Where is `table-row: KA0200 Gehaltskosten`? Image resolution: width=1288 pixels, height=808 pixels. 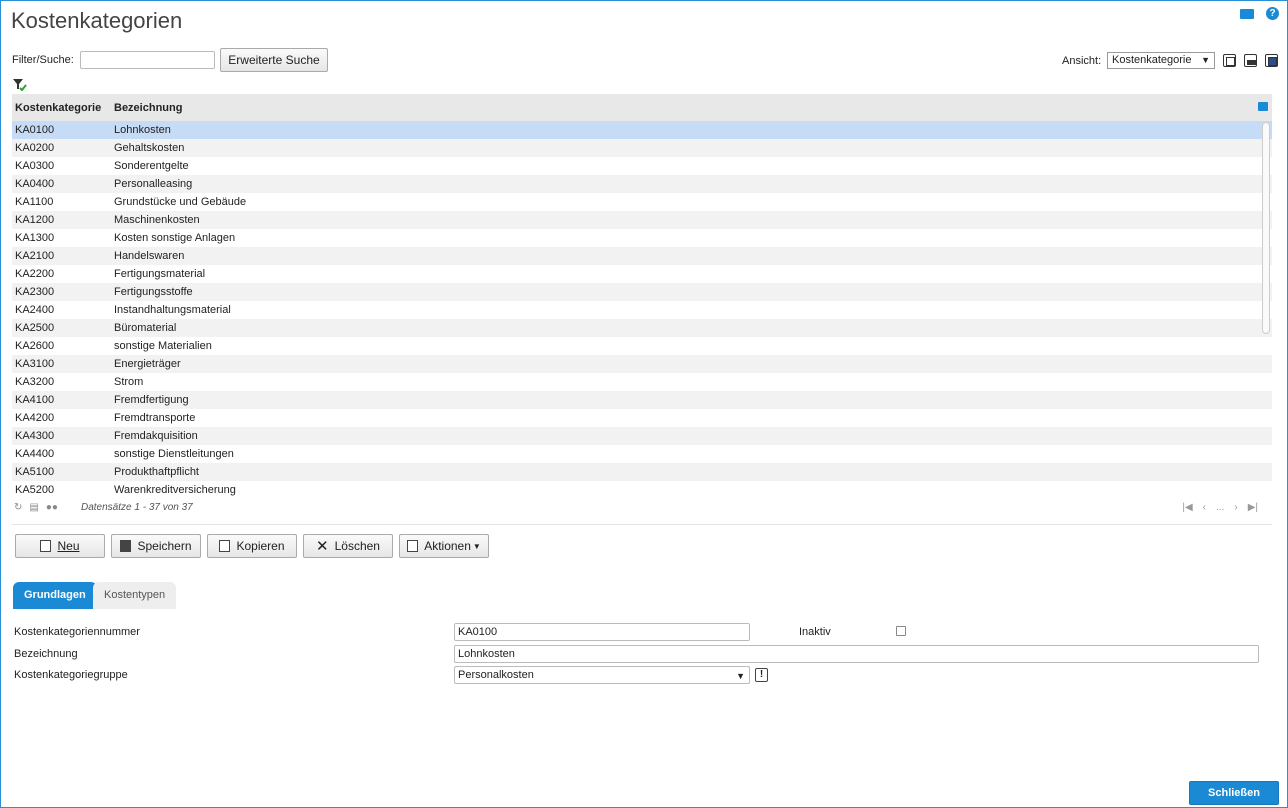 table-row: KA0200 Gehaltskosten is located at coordinates (642, 148).